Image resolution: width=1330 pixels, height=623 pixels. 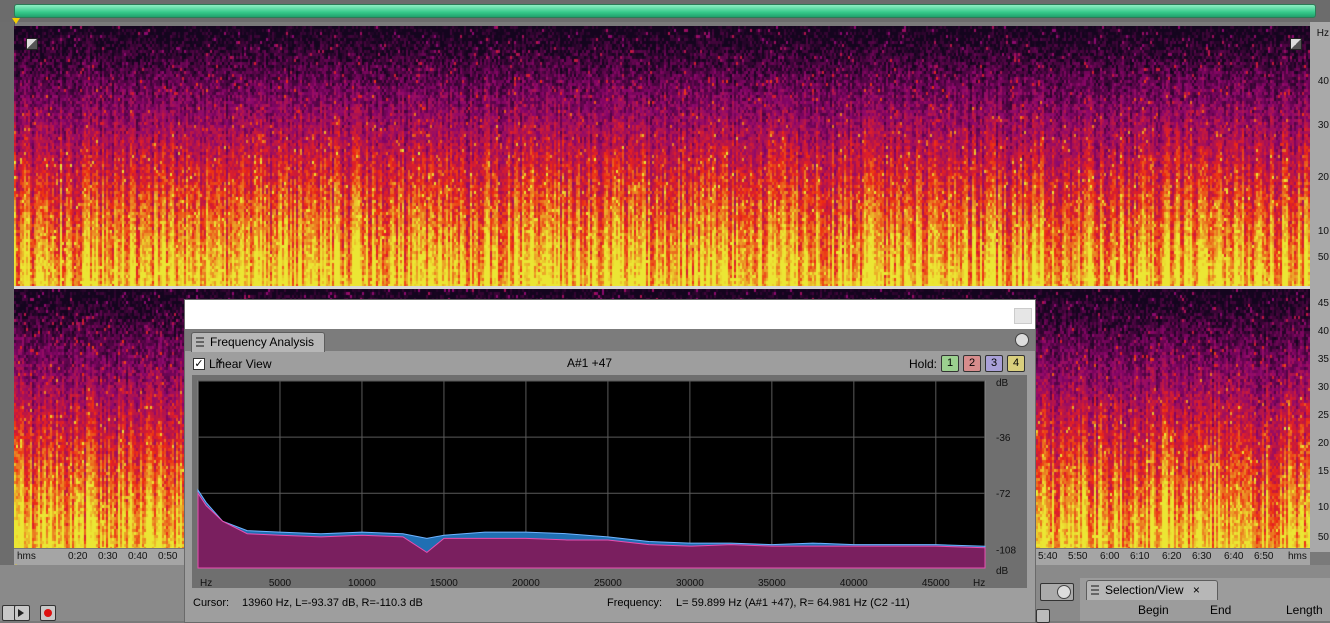 What do you see at coordinates (1172, 556) in the screenshot?
I see `time-tick: 6:20` at bounding box center [1172, 556].